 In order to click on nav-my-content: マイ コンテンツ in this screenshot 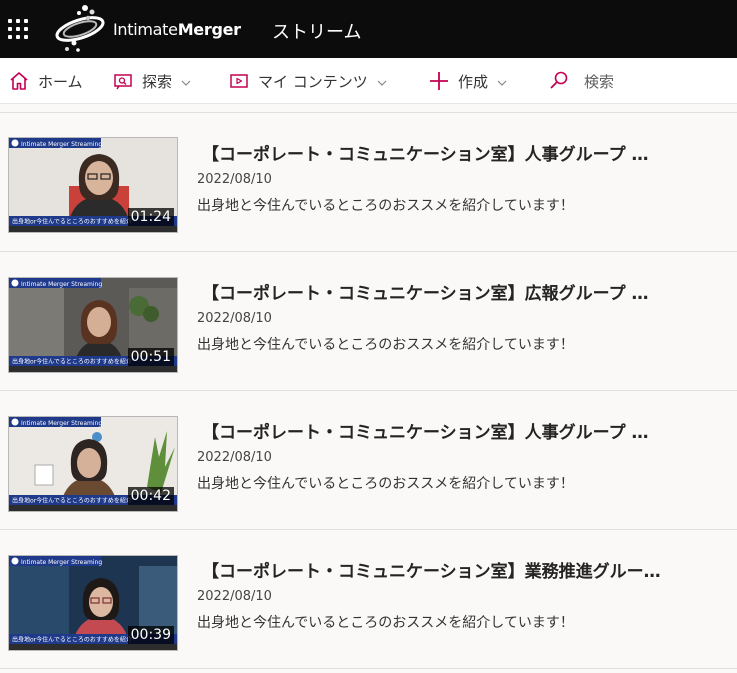, I will do `click(308, 81)`.